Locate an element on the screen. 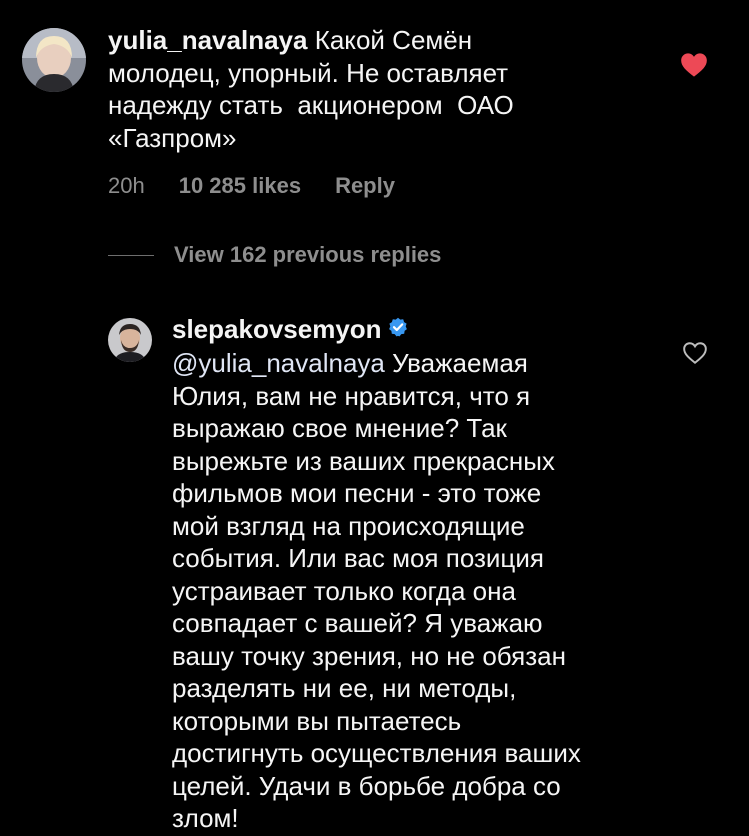 This screenshot has width=749, height=836. reply-button: Reply is located at coordinates (365, 186).